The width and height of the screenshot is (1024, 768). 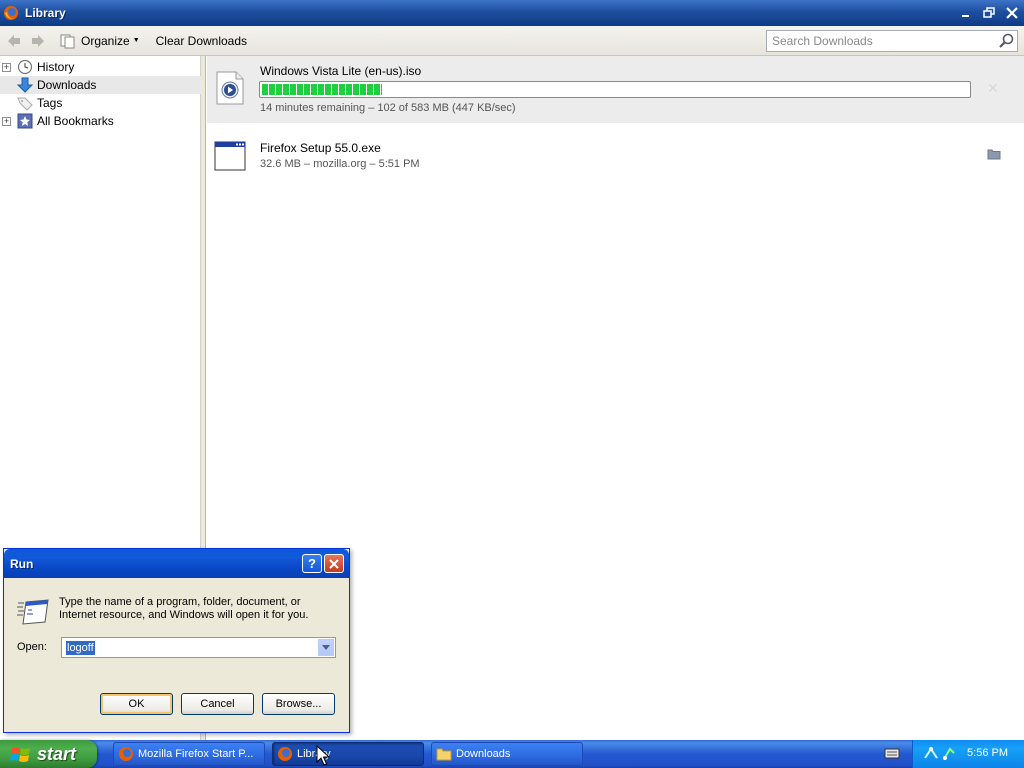 I want to click on combobox-dropdown-button, so click(x=326, y=647).